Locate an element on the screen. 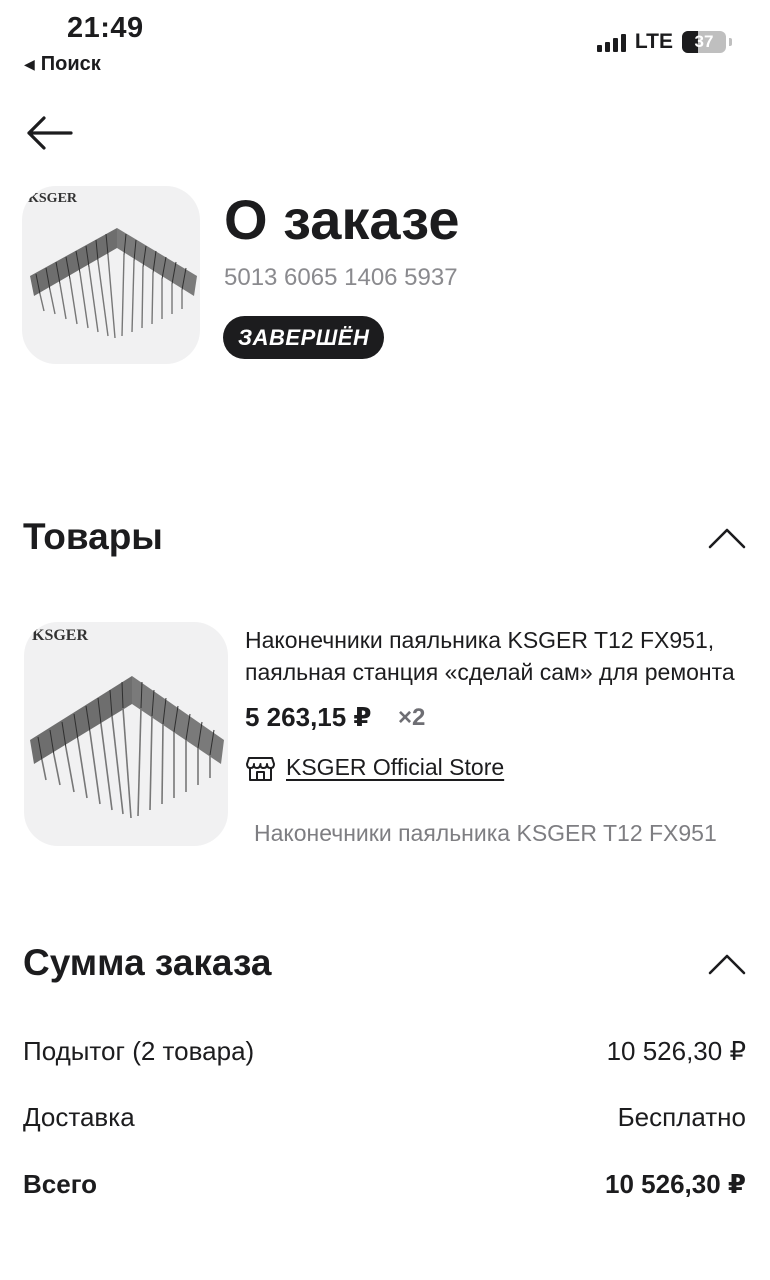 The height and width of the screenshot is (1280, 770). subtotal-value: 10 526,30 ₽ is located at coordinates (676, 1051).